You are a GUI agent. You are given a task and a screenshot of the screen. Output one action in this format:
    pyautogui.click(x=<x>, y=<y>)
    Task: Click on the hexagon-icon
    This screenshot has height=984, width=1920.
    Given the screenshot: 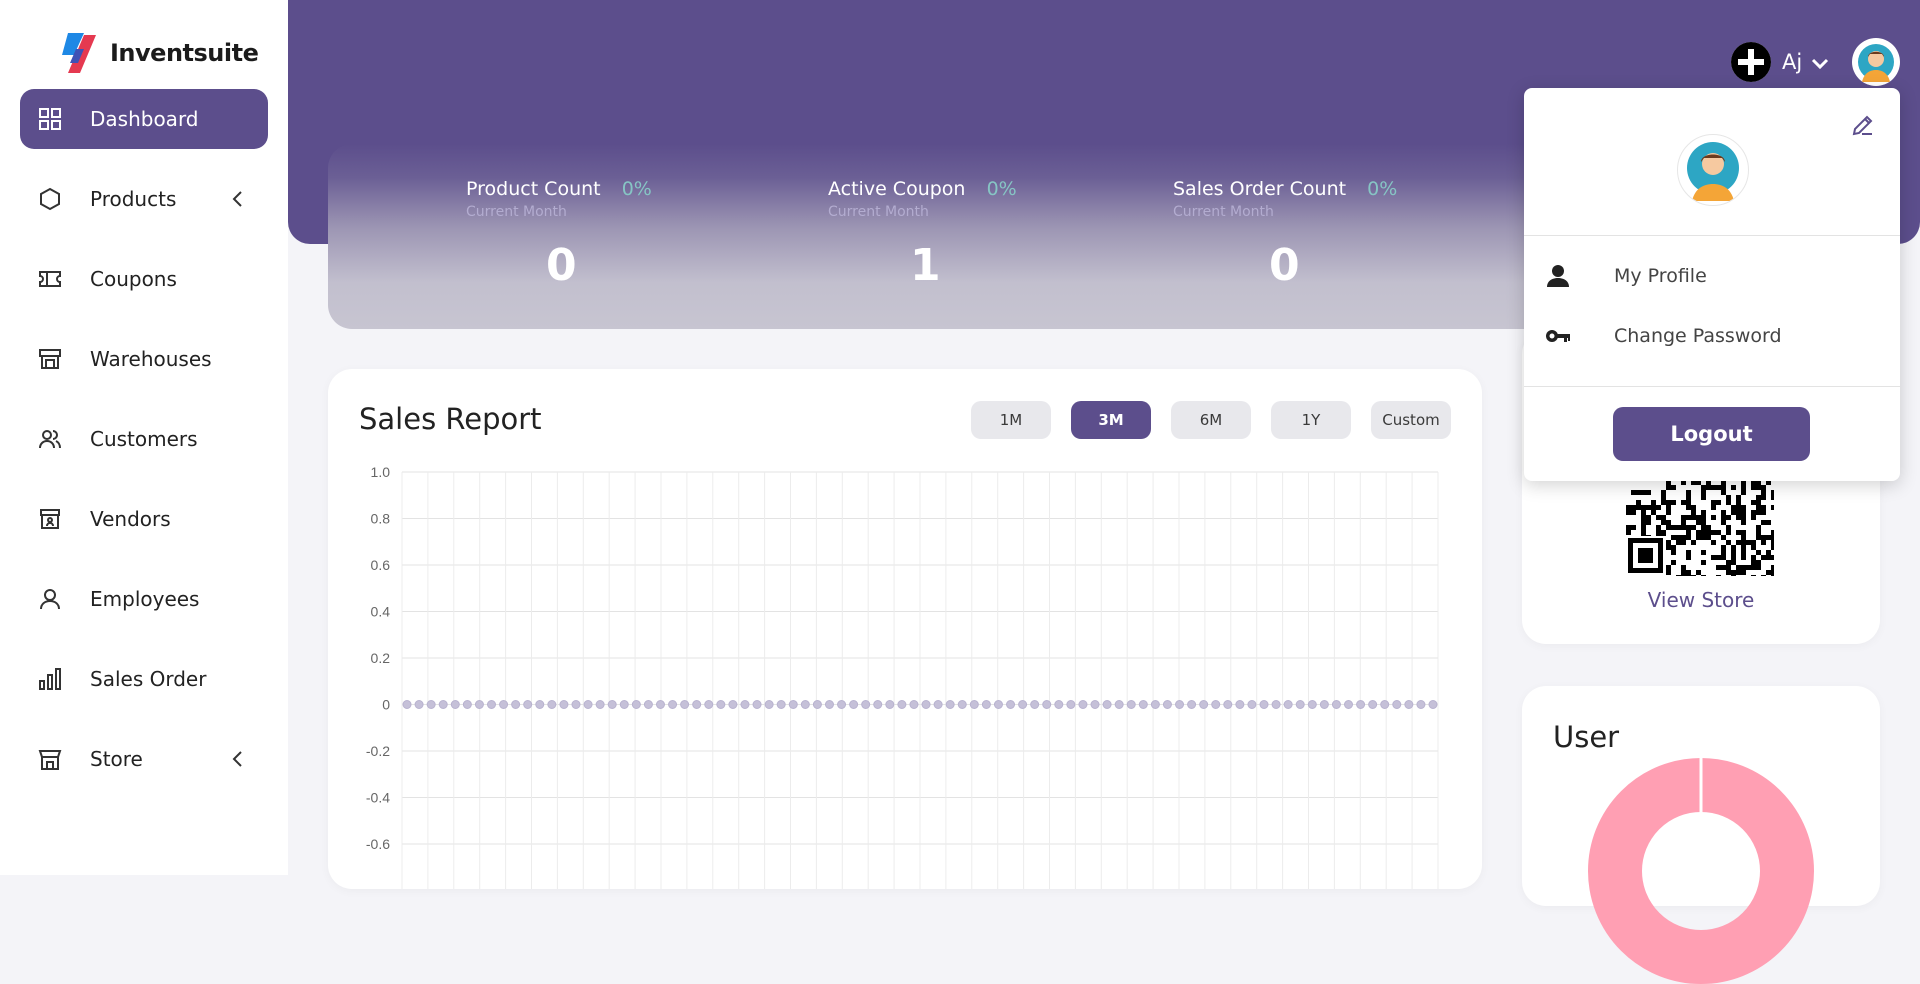 What is the action you would take?
    pyautogui.click(x=50, y=199)
    